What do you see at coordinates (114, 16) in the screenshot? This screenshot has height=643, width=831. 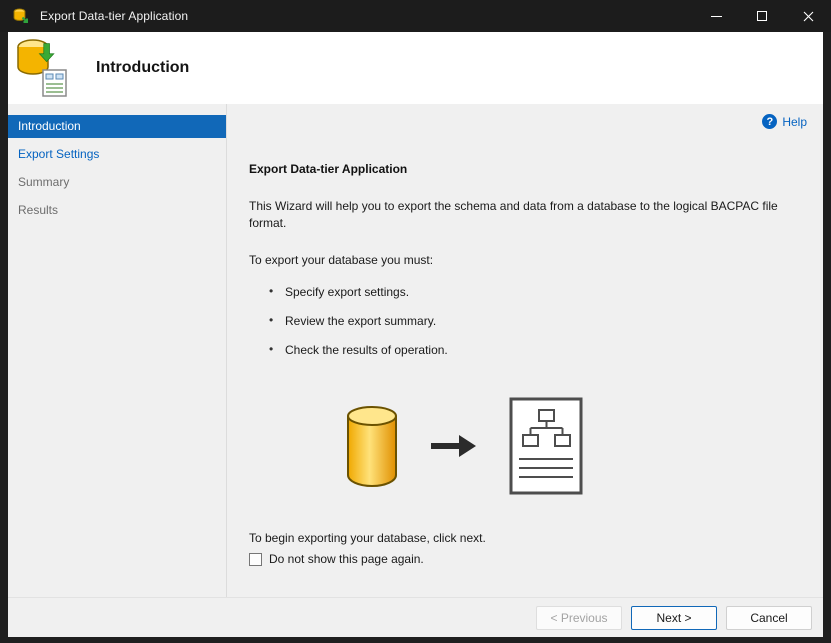 I see `window-title: Export Data-tier Application` at bounding box center [114, 16].